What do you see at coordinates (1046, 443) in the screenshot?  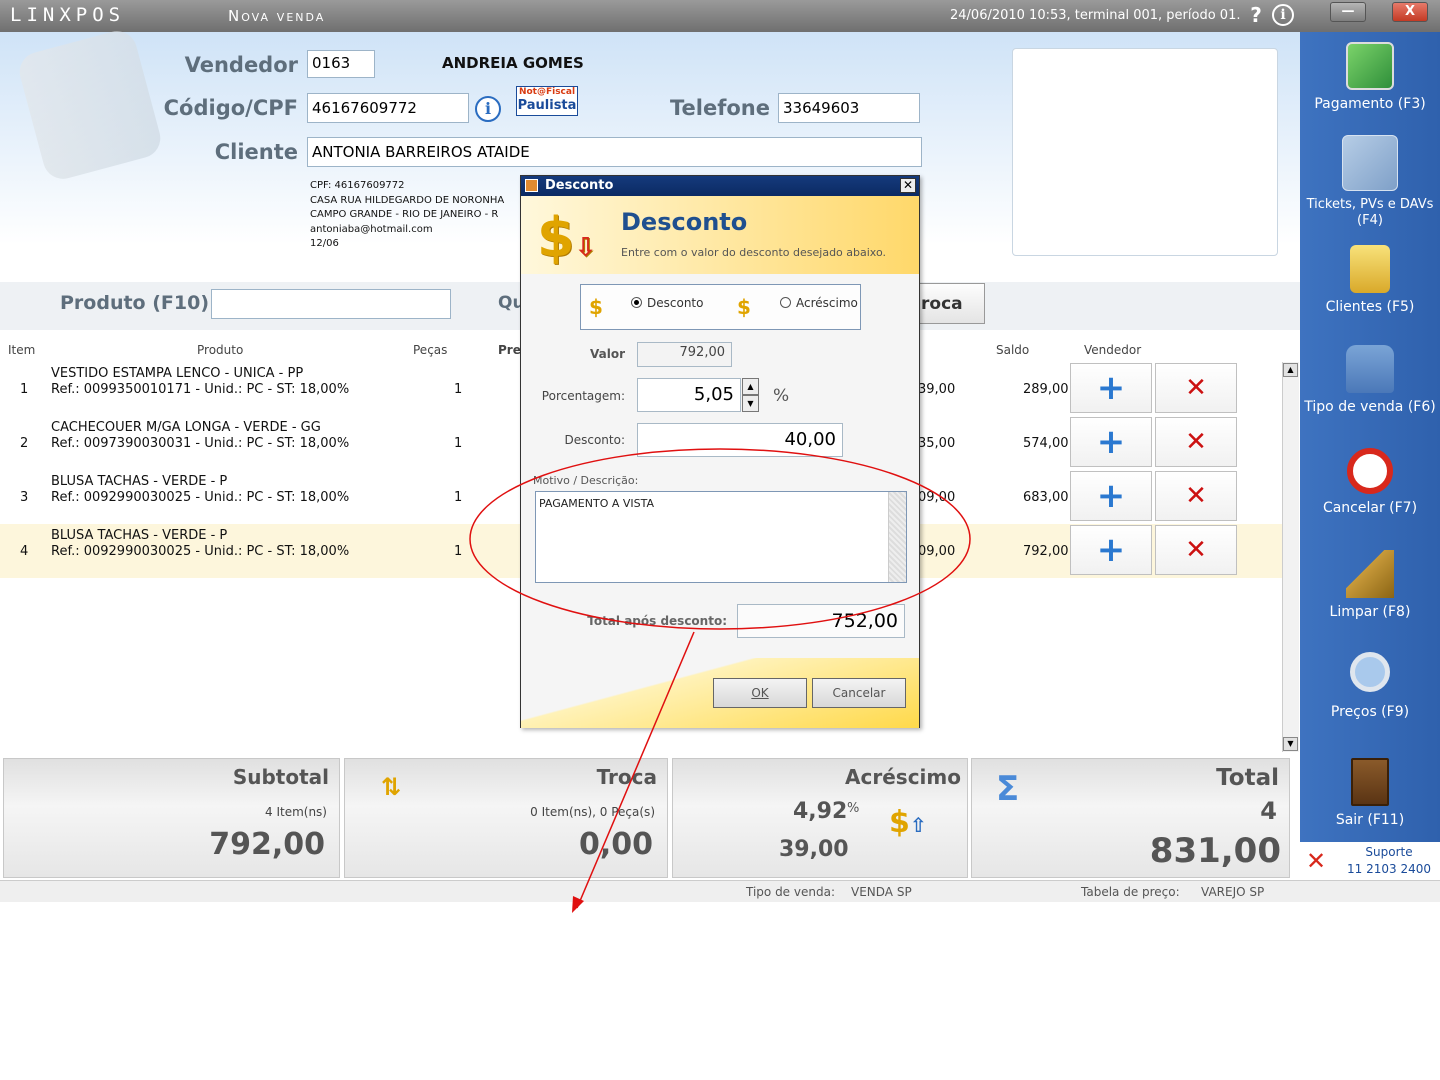 I see `row-saldo: 574,00` at bounding box center [1046, 443].